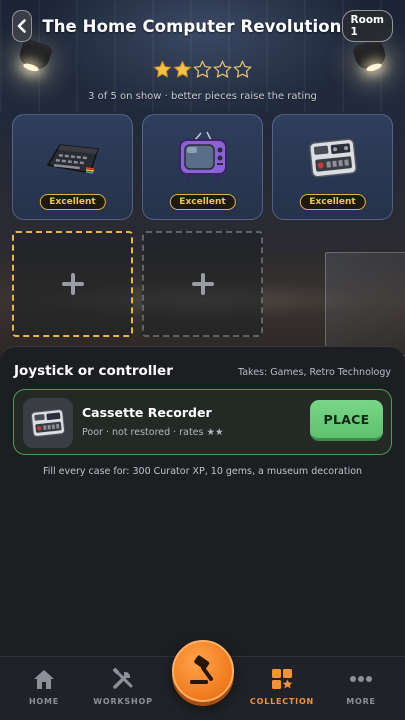 This screenshot has height=720, width=405. I want to click on item-name: Cassette Recorder, so click(147, 412).